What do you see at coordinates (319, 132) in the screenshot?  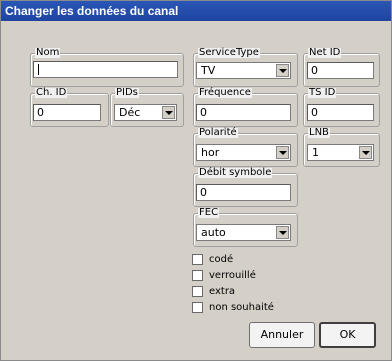 I see `label-lnb: LNB` at bounding box center [319, 132].